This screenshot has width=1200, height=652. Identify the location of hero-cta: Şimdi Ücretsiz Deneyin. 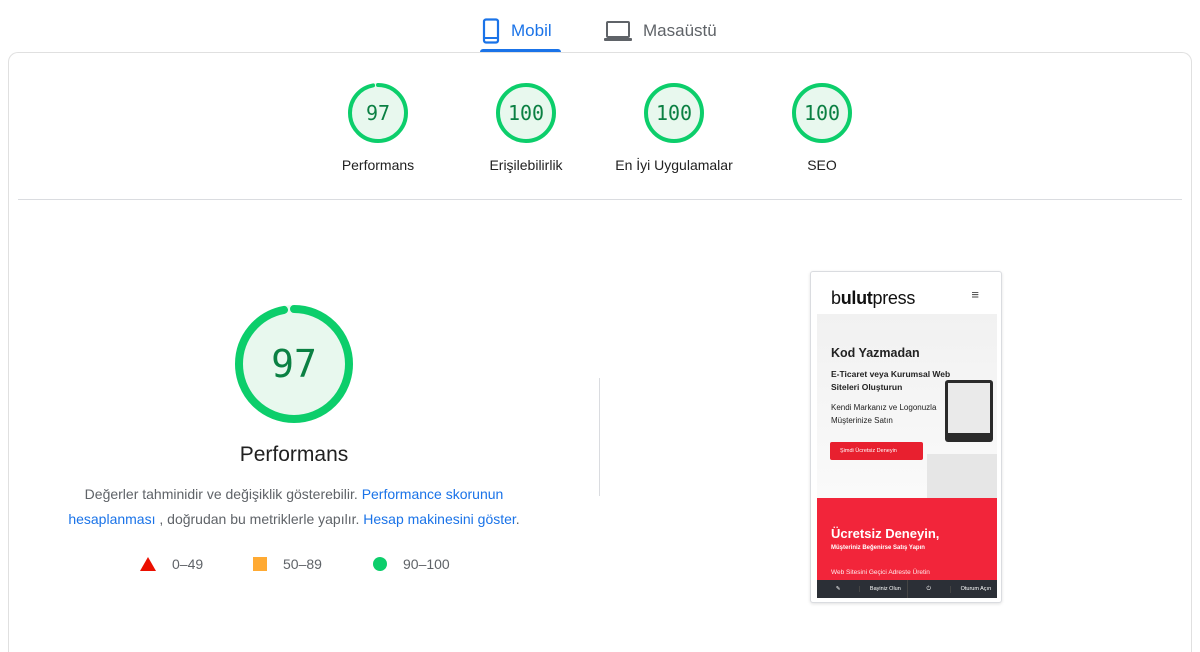
(876, 451).